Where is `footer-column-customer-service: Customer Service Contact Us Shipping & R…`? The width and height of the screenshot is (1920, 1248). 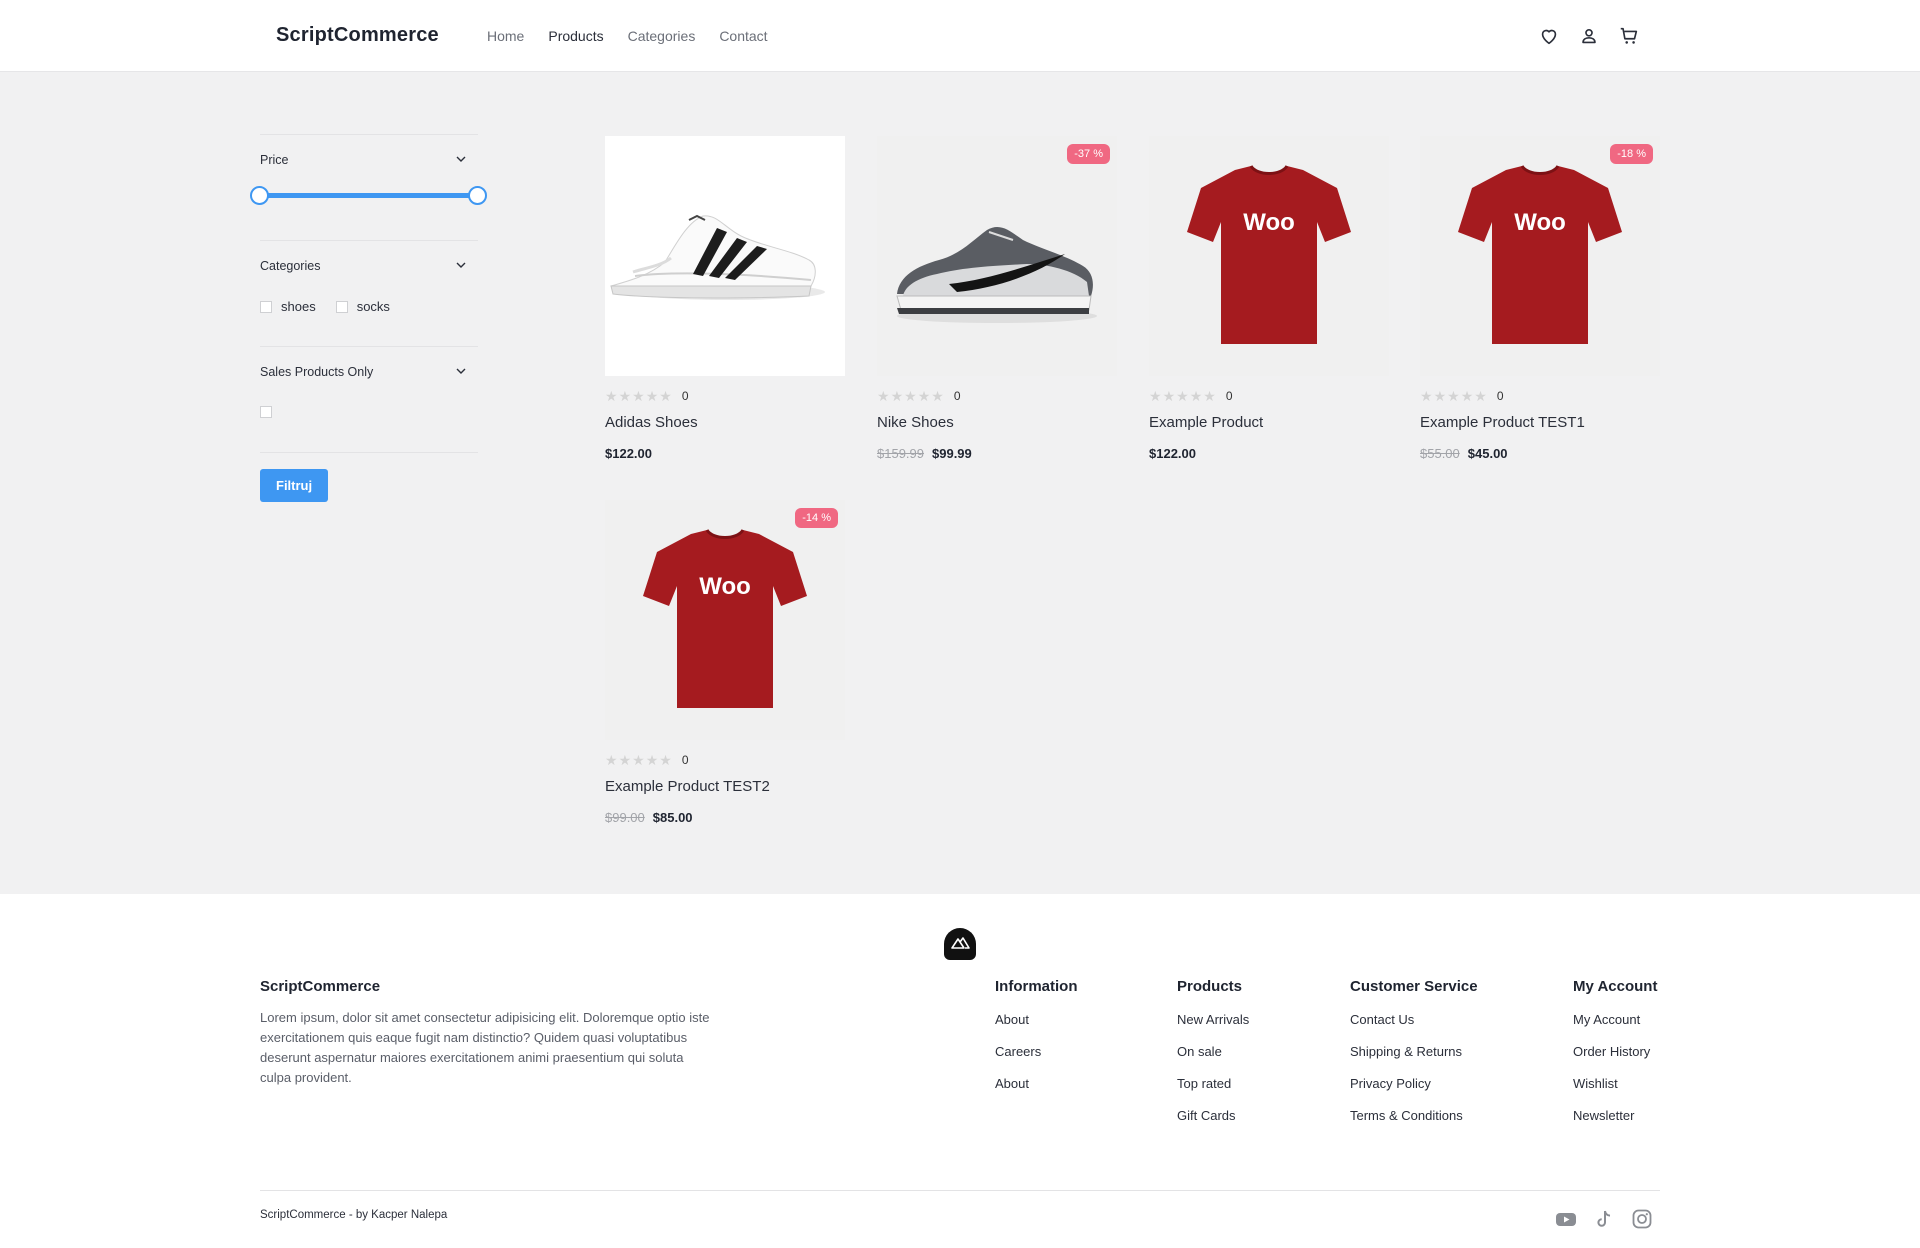 footer-column-customer-service: Customer Service Contact Us Shipping & R… is located at coordinates (1414, 1058).